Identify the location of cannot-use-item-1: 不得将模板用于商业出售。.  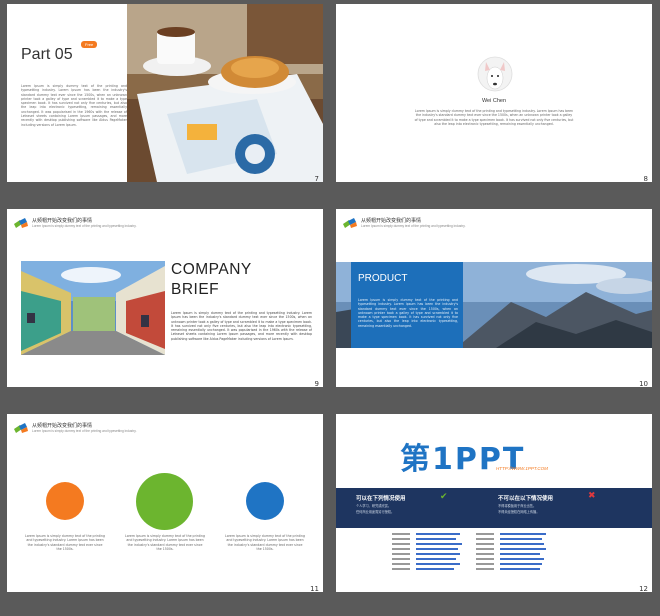
(517, 506).